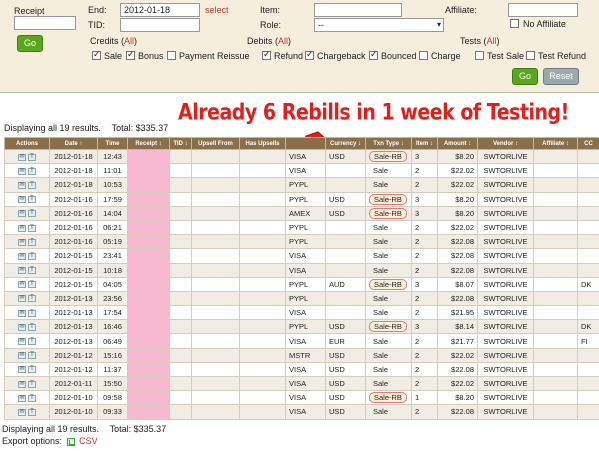  I want to click on column-header: Amount ↕, so click(457, 143).